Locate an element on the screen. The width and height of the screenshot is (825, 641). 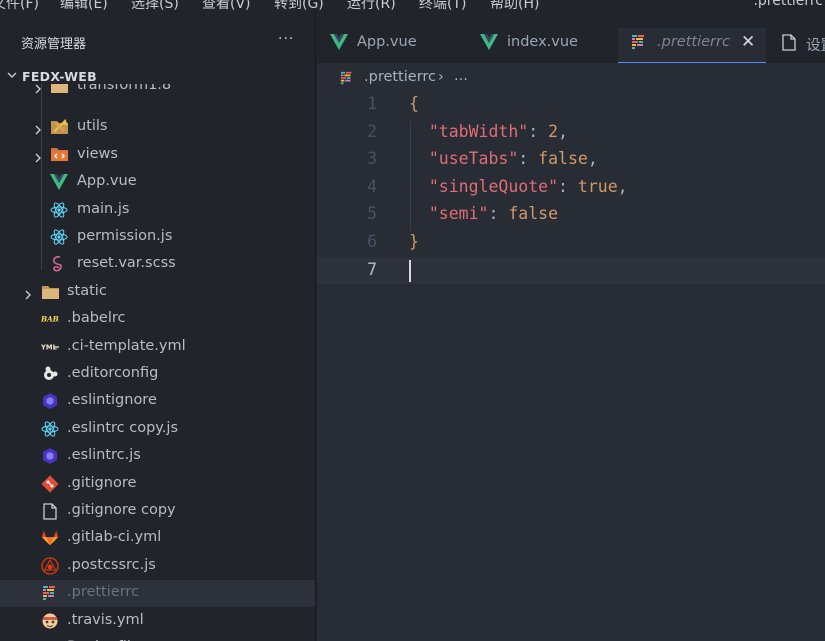
tree-file: permission.js is located at coordinates (157, 237).